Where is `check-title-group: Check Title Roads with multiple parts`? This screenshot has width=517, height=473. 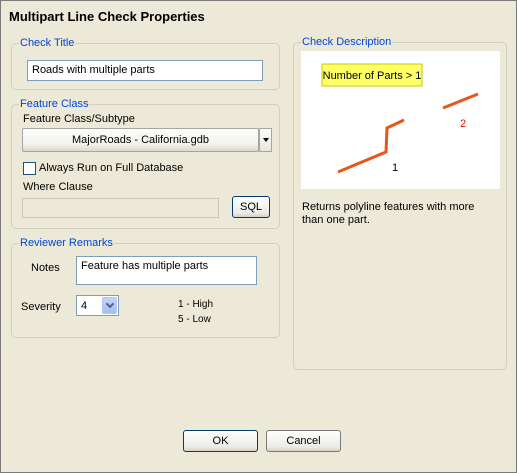
check-title-group: Check Title Roads with multiple parts is located at coordinates (145, 63).